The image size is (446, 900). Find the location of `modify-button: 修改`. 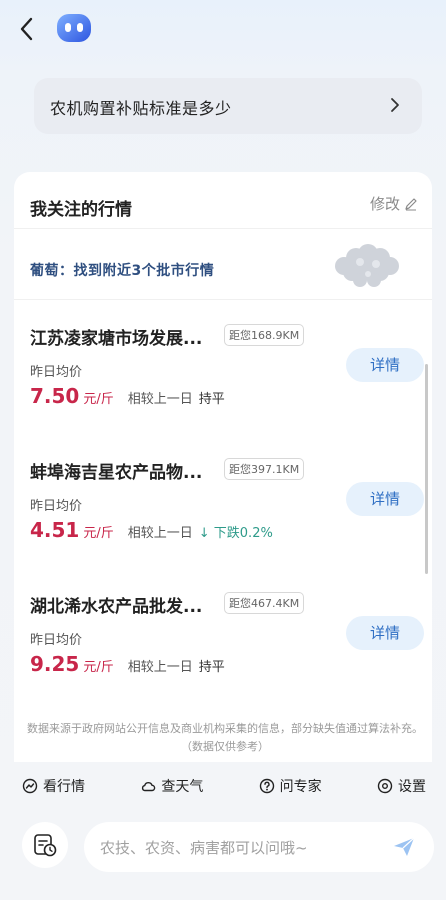

modify-button: 修改 is located at coordinates (394, 203).